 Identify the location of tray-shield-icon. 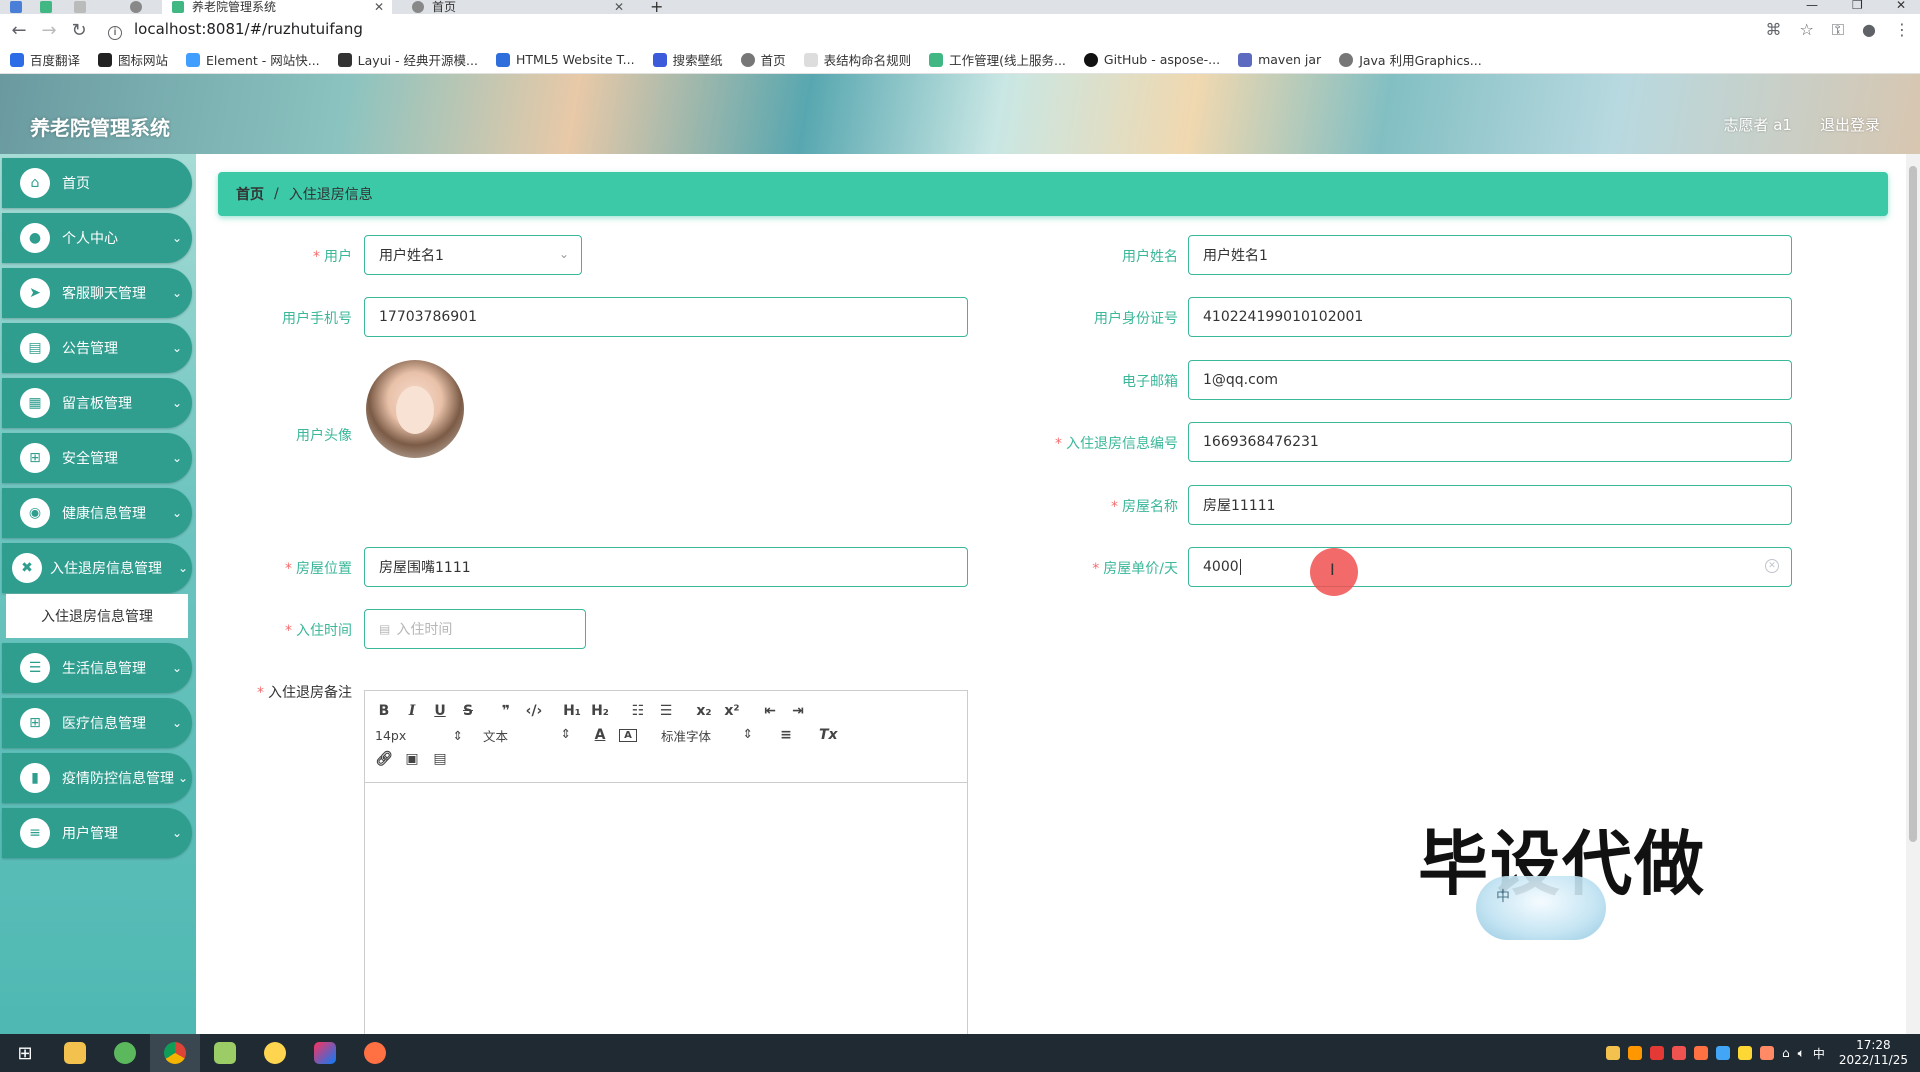
(1744, 1053).